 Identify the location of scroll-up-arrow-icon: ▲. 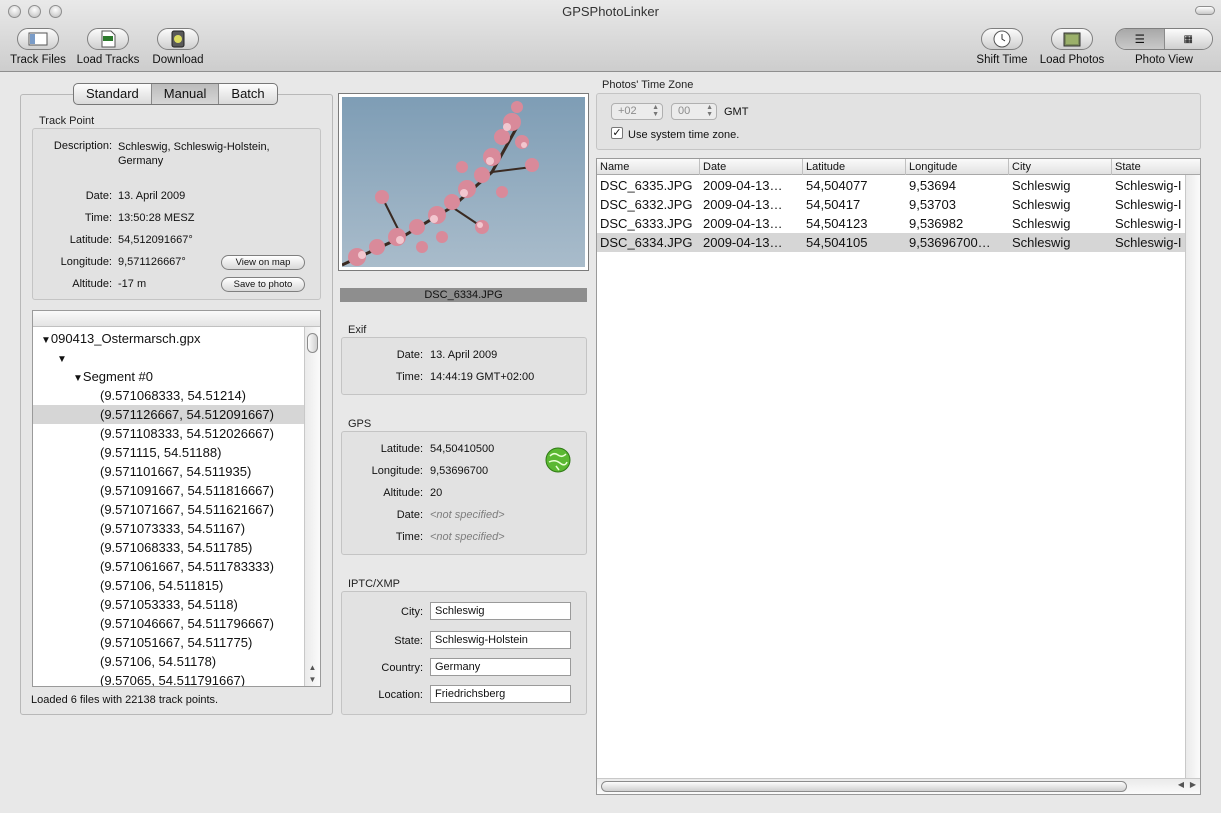
(312, 667).